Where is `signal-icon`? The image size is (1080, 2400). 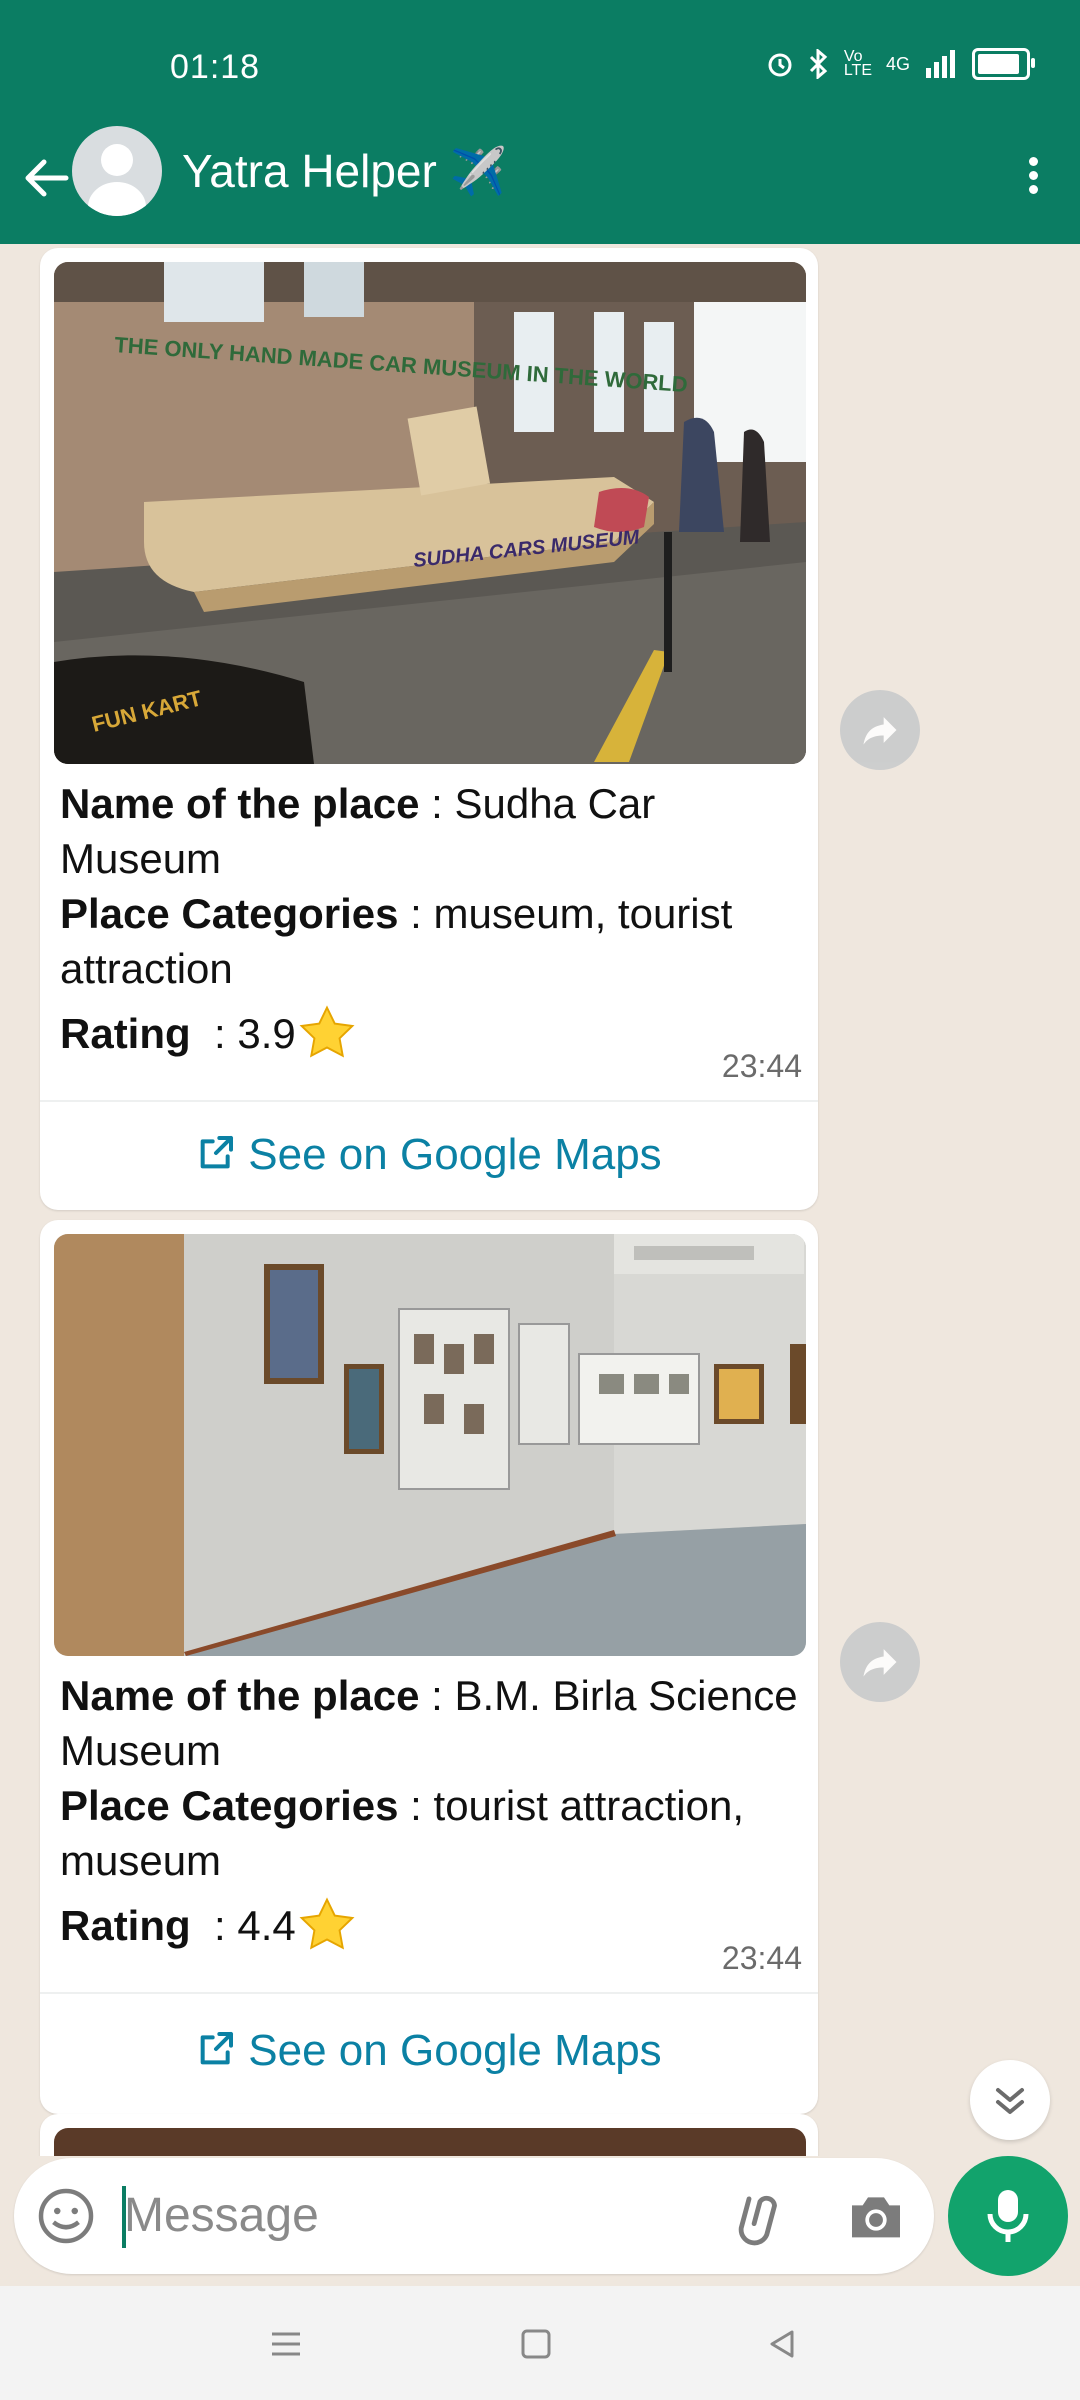 signal-icon is located at coordinates (940, 64).